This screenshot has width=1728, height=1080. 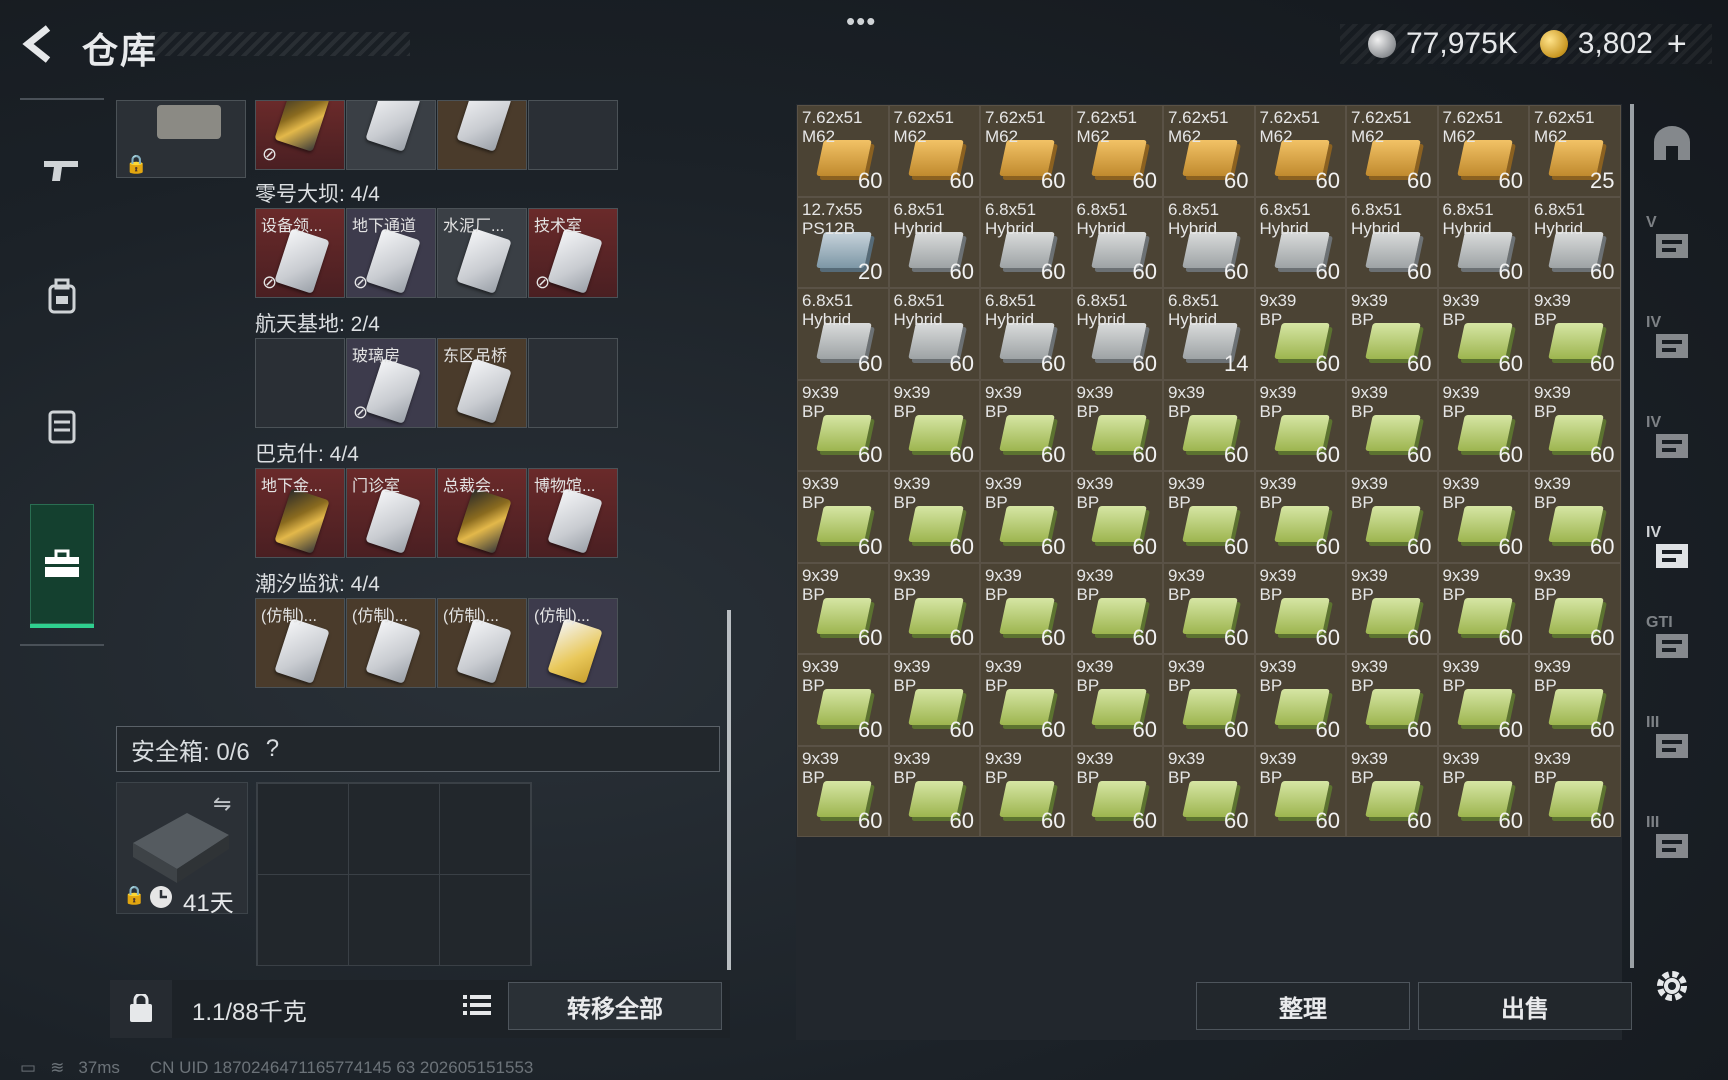 What do you see at coordinates (1303, 1006) in the screenshot?
I see `sort-button: 整理` at bounding box center [1303, 1006].